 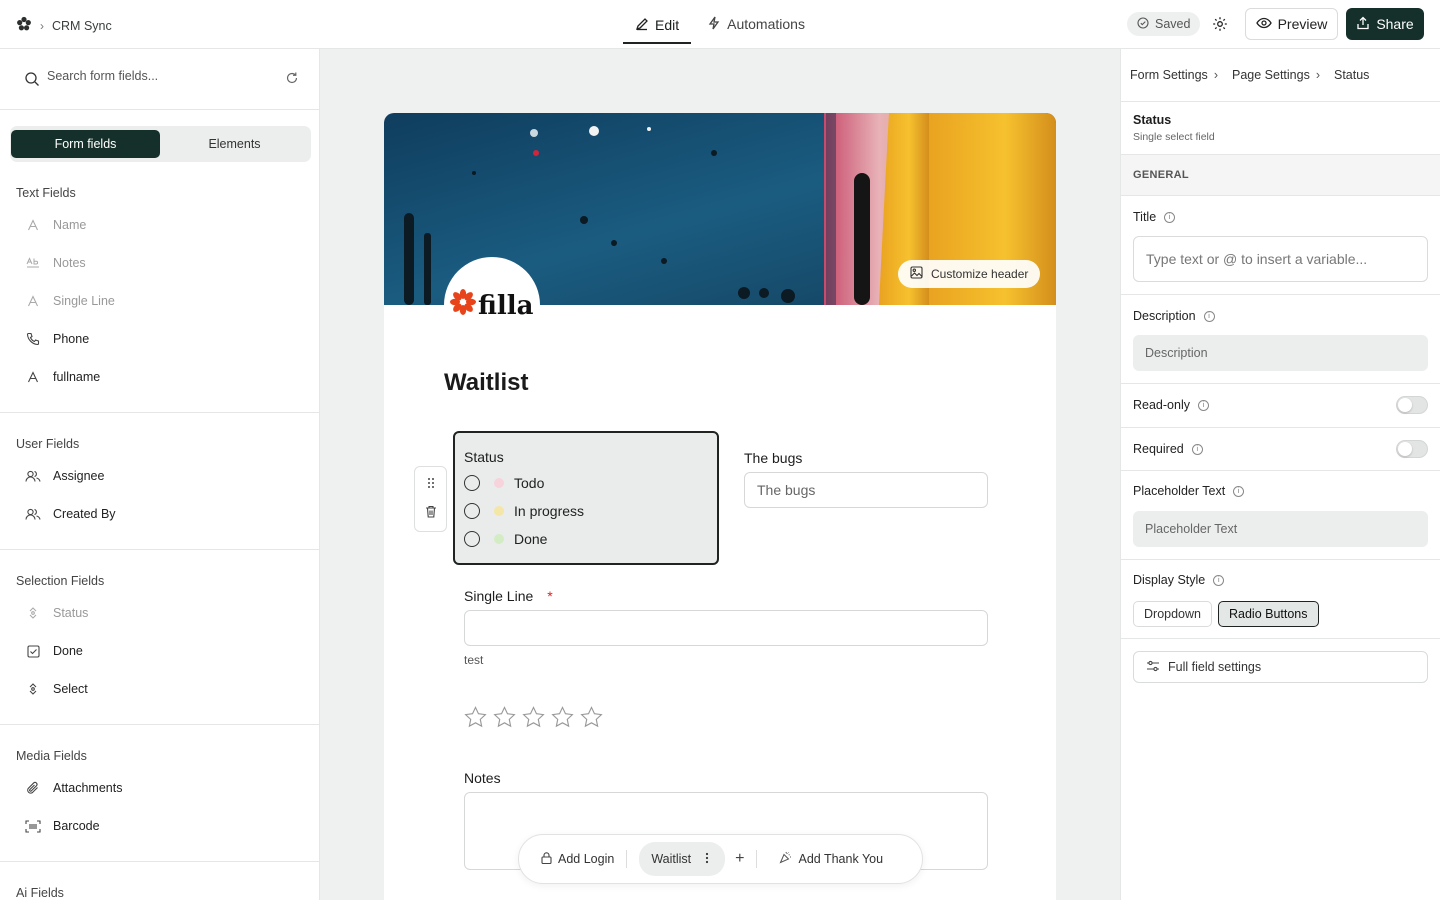 What do you see at coordinates (785, 859) in the screenshot?
I see `party-icon` at bounding box center [785, 859].